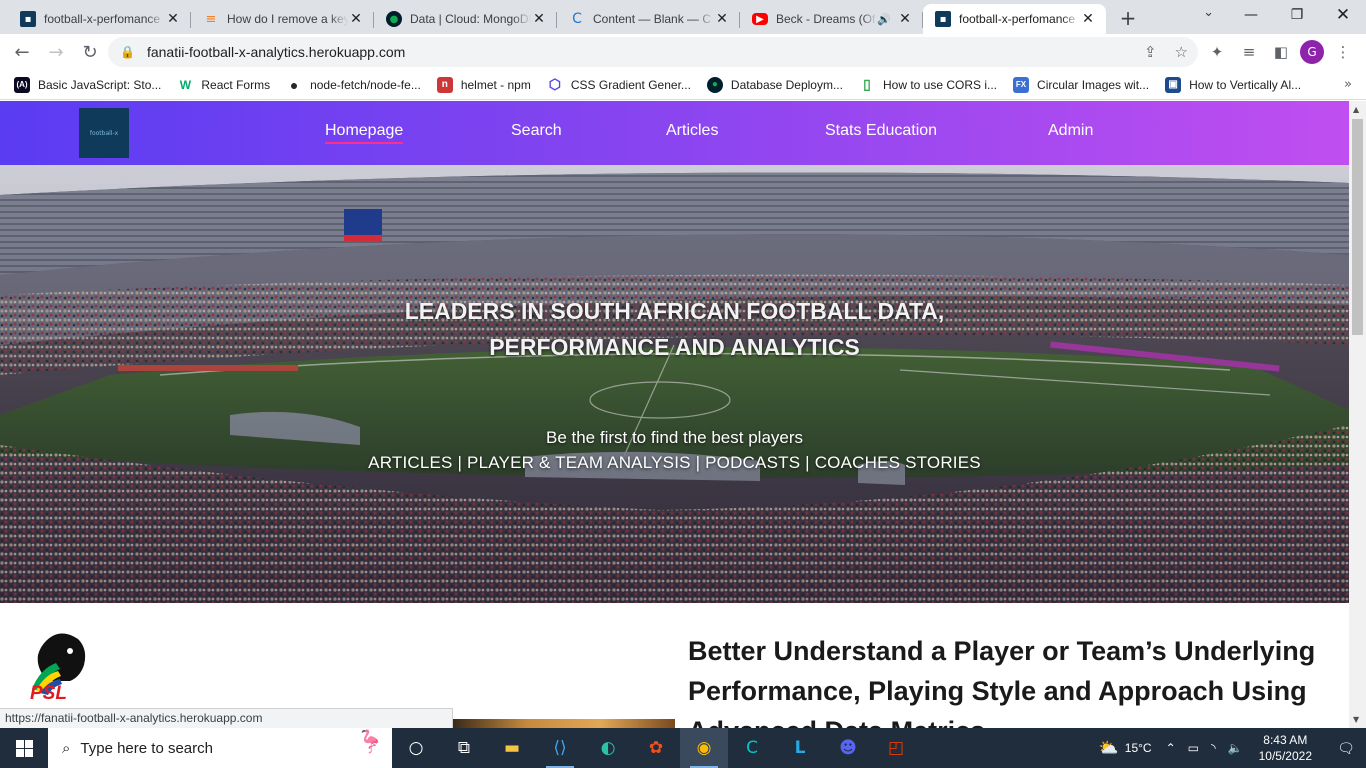 The height and width of the screenshot is (768, 1366). What do you see at coordinates (1213, 748) in the screenshot?
I see `wifi-icon: ◝` at bounding box center [1213, 748].